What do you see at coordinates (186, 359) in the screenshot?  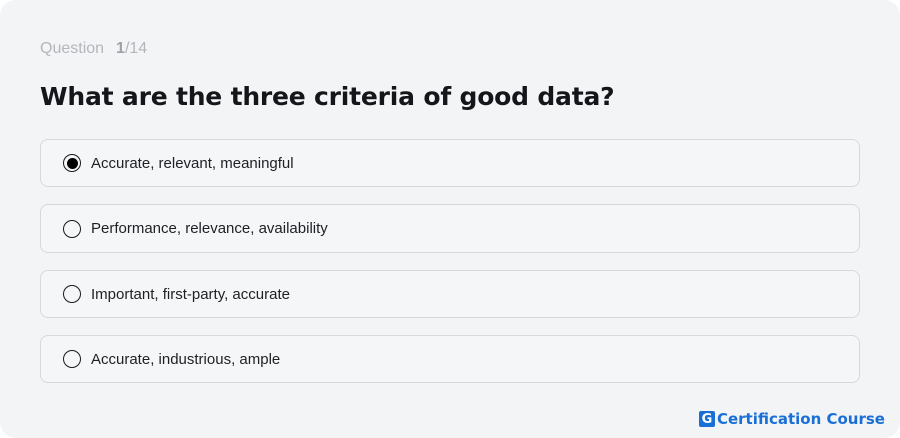 I see `answer-option-label: Accurate, industrious, ample` at bounding box center [186, 359].